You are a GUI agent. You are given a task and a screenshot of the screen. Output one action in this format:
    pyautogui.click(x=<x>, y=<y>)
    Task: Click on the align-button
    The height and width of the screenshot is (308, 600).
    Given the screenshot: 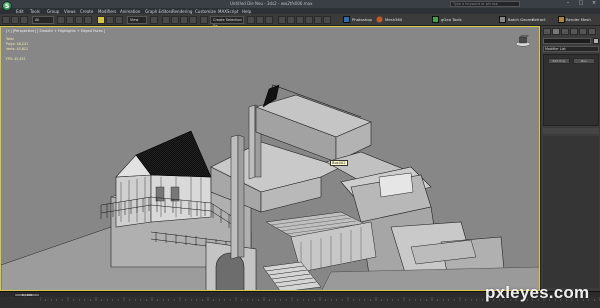 What is the action you would take?
    pyautogui.click(x=260, y=20)
    